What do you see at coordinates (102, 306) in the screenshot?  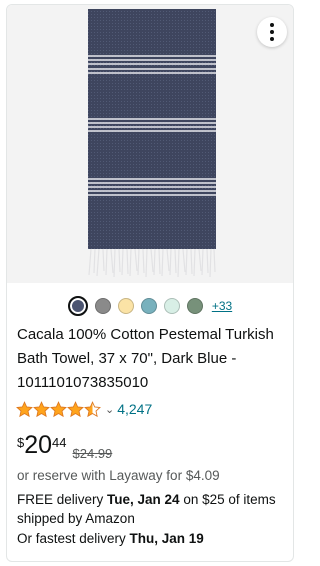 I see `swatch-gray` at bounding box center [102, 306].